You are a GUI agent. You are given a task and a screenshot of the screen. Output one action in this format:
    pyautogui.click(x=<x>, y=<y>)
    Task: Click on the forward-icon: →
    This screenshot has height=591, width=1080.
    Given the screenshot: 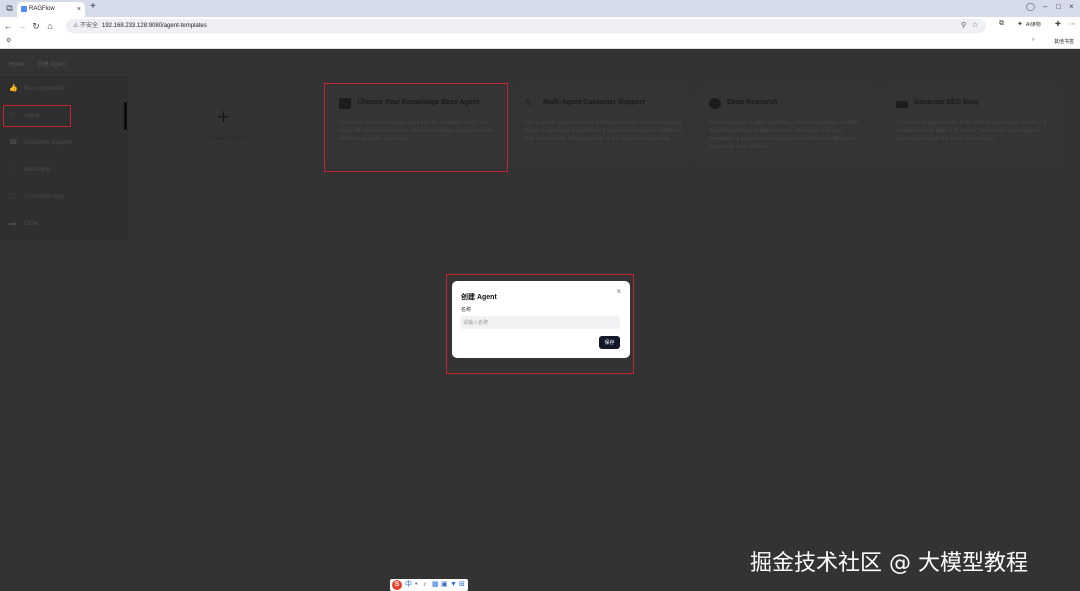 What is the action you would take?
    pyautogui.click(x=22, y=26)
    